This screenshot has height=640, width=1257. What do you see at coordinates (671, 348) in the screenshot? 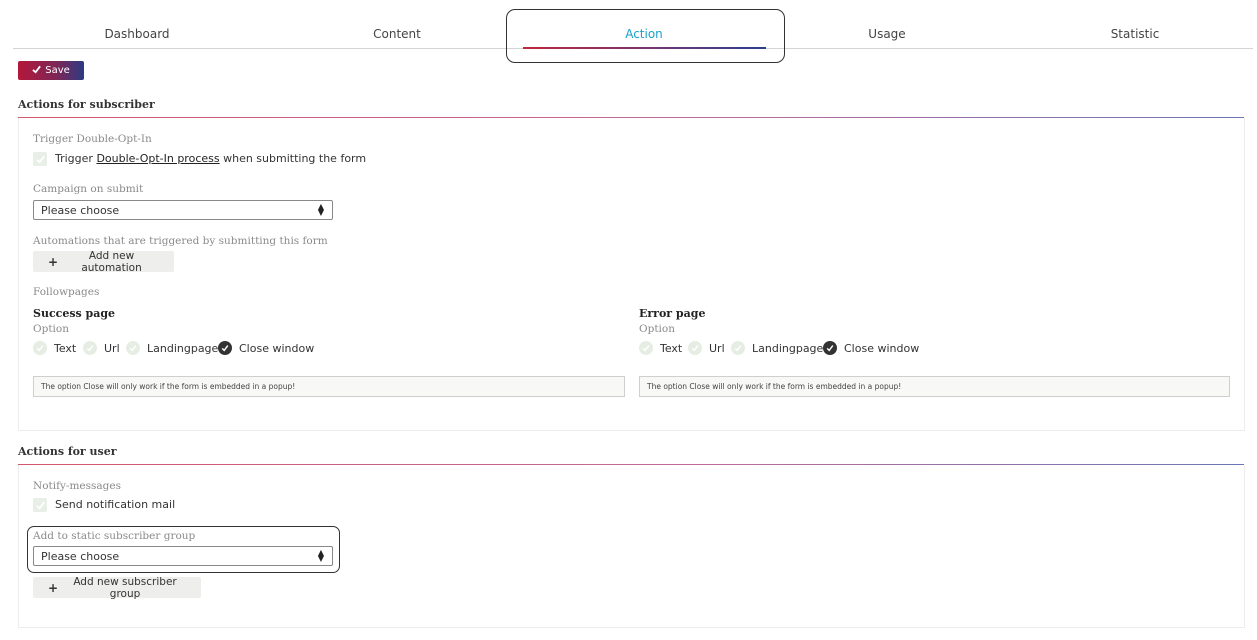
I see `error-option-text: Text` at bounding box center [671, 348].